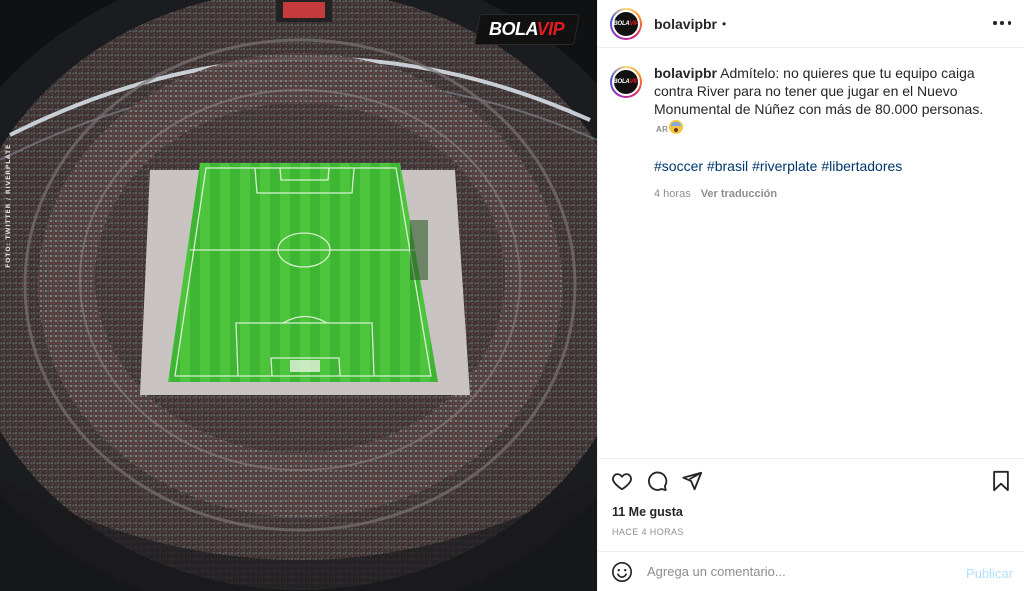 Image resolution: width=1024 pixels, height=591 pixels. I want to click on comment-input, so click(797, 571).